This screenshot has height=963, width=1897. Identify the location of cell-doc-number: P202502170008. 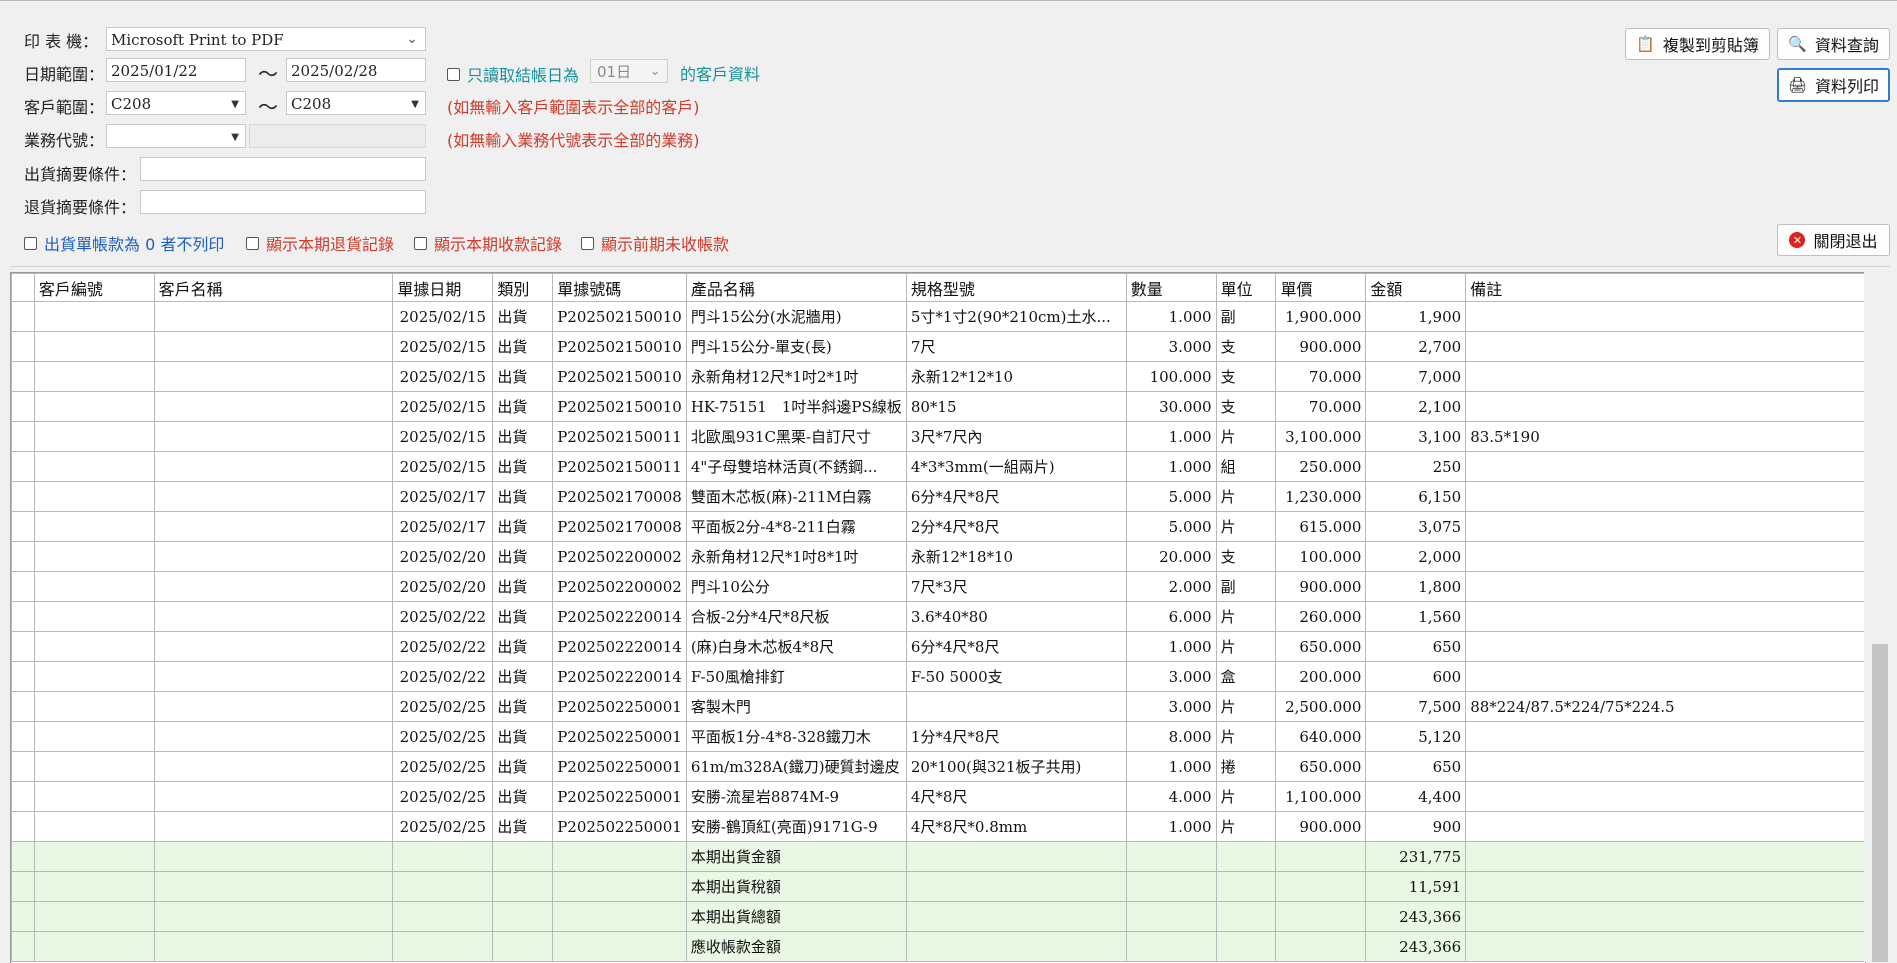
(619, 496).